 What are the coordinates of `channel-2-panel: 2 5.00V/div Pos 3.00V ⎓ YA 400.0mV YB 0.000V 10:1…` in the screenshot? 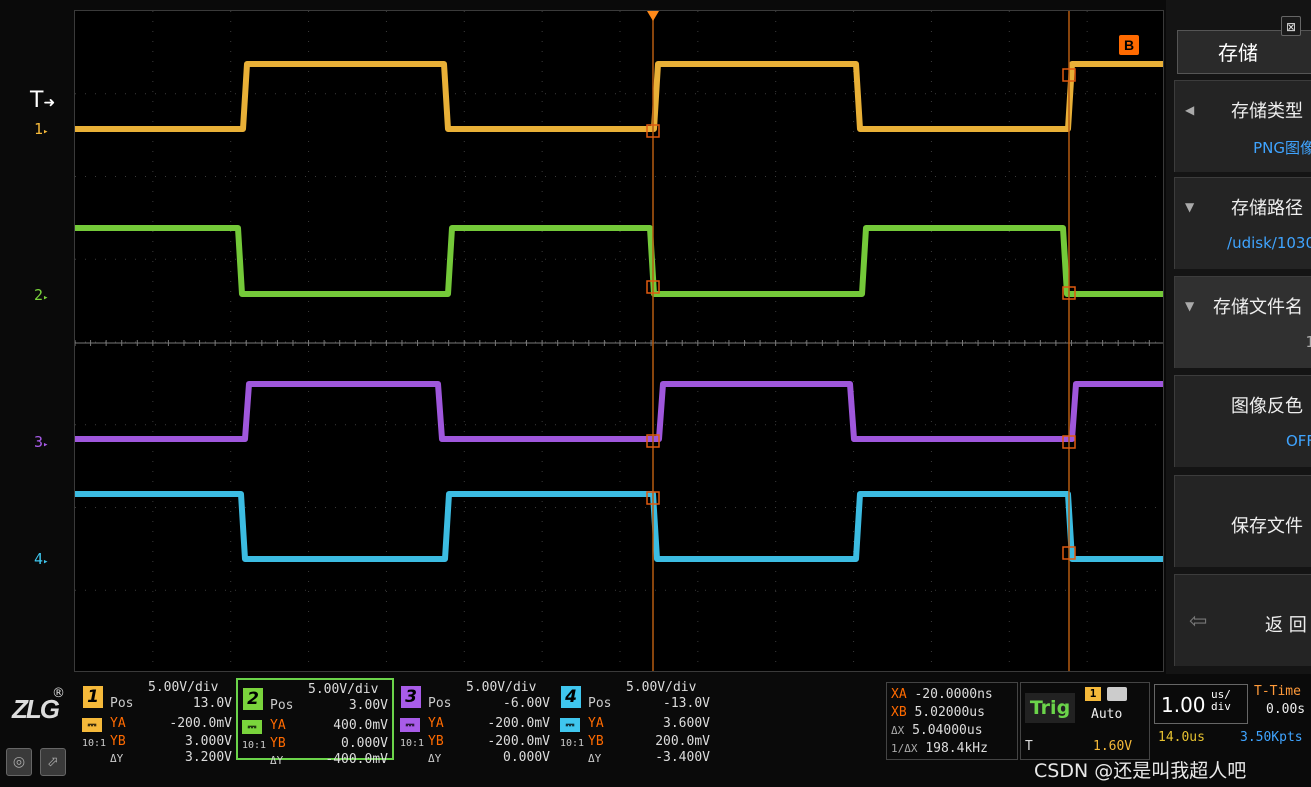 It's located at (315, 722).